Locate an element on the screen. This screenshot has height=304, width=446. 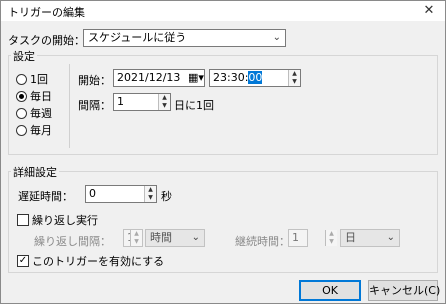
radio-once: 1回 is located at coordinates (32, 79).